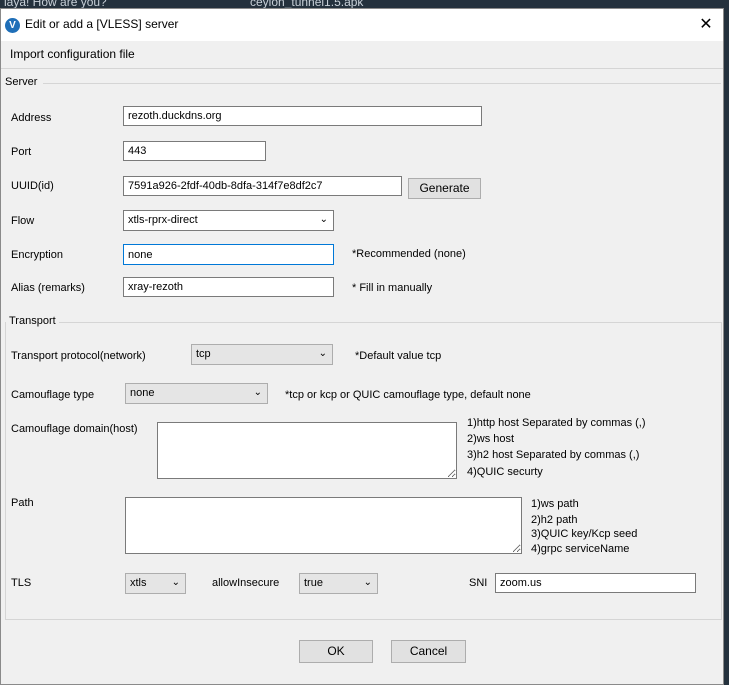 This screenshot has height=685, width=729. What do you see at coordinates (555, 504) in the screenshot?
I see `path-hint-1: 1)ws path` at bounding box center [555, 504].